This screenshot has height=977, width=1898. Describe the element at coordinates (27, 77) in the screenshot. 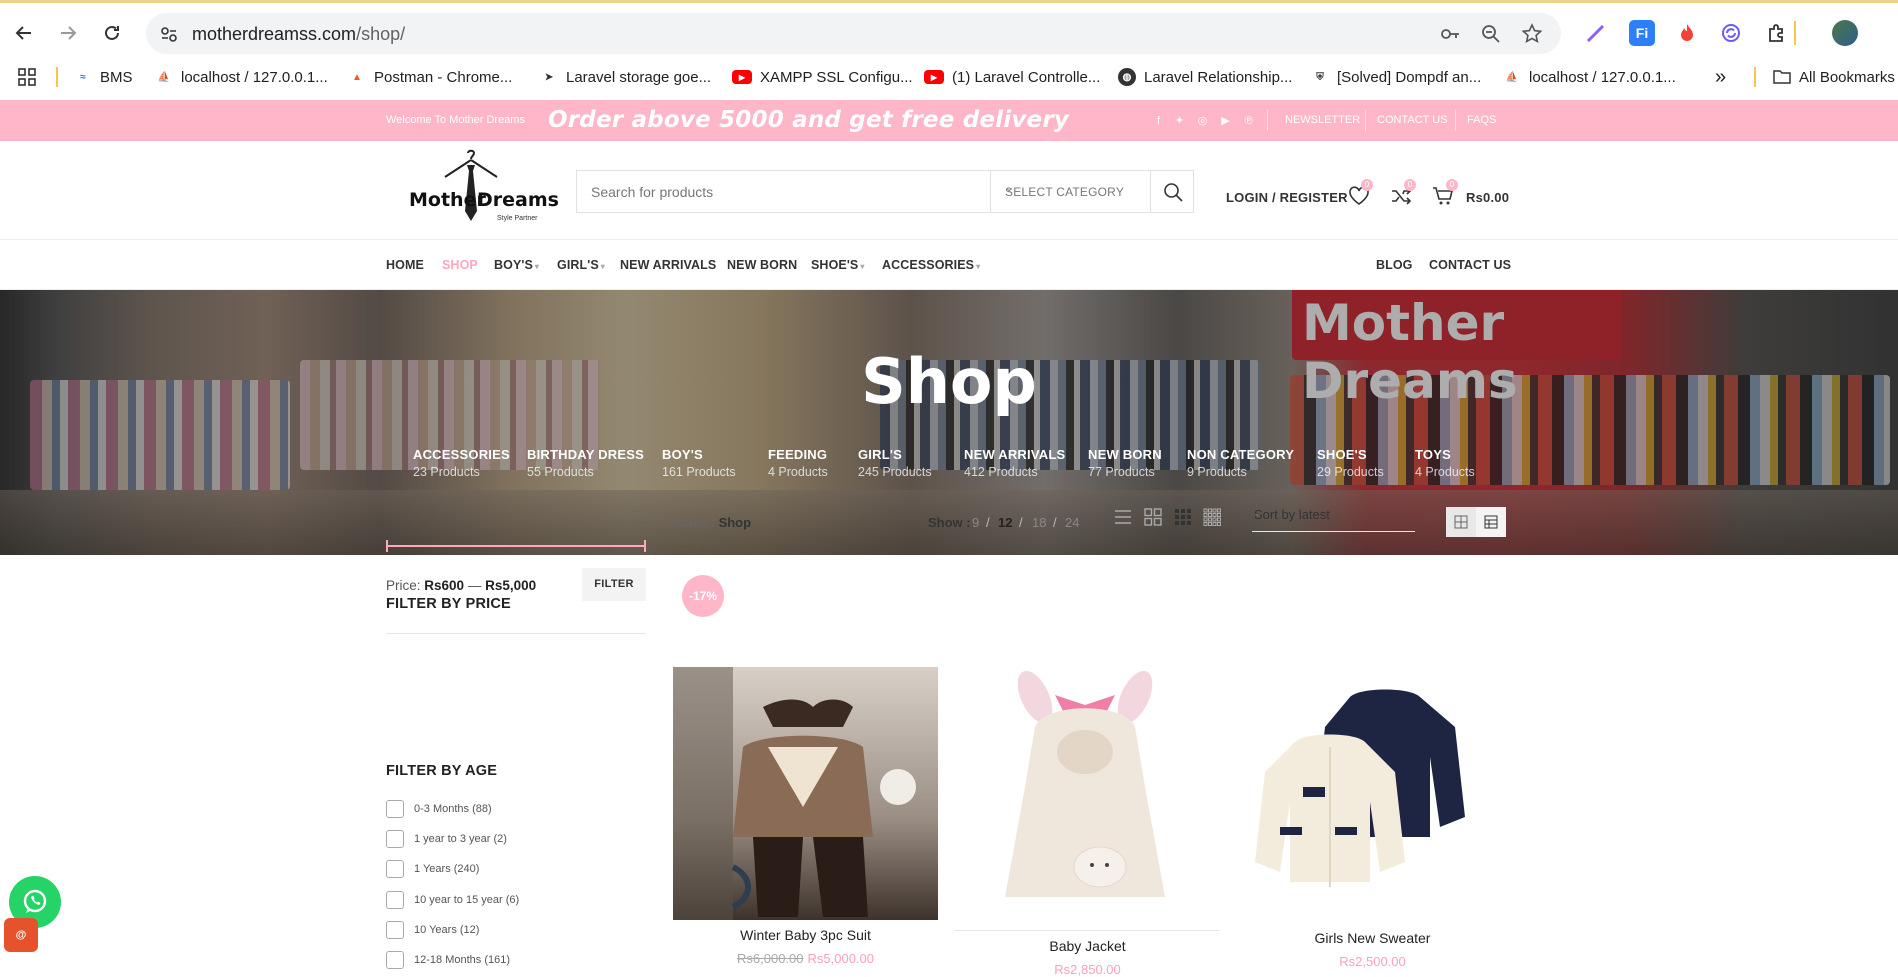

I see `apps-grid-icon` at that location.